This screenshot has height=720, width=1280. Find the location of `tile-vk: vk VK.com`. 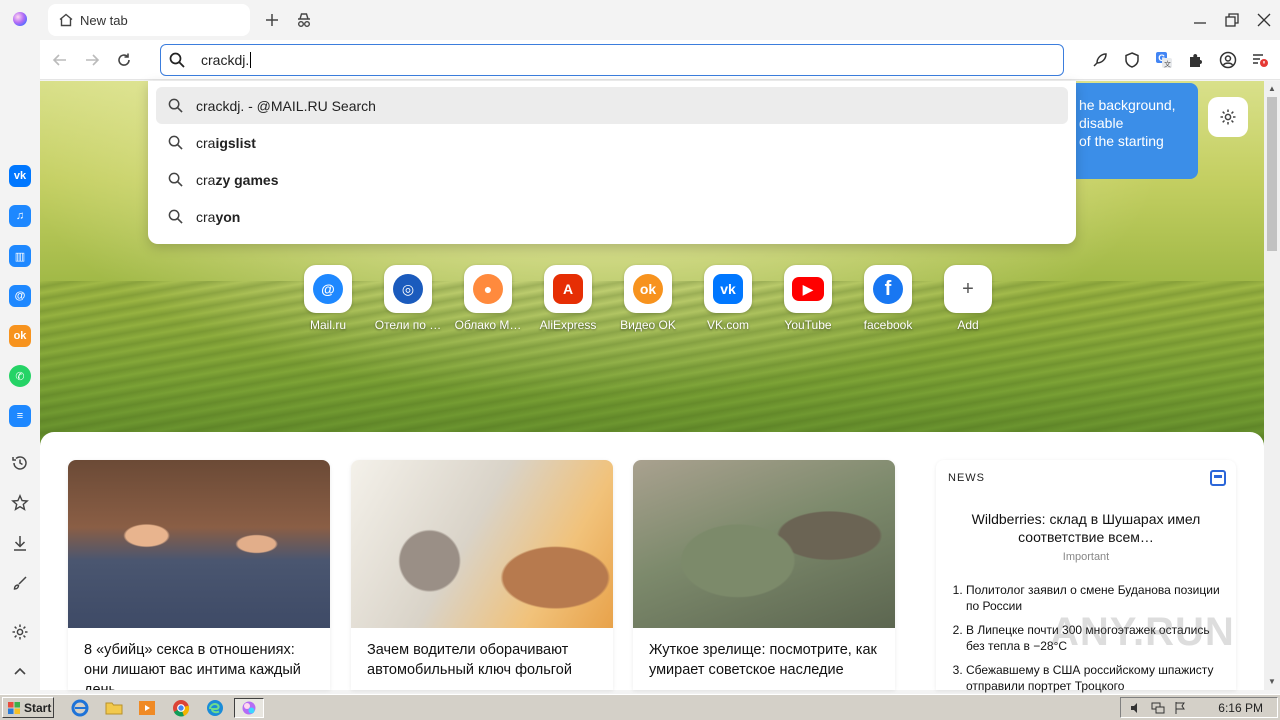

tile-vk: vk VK.com is located at coordinates (728, 298).